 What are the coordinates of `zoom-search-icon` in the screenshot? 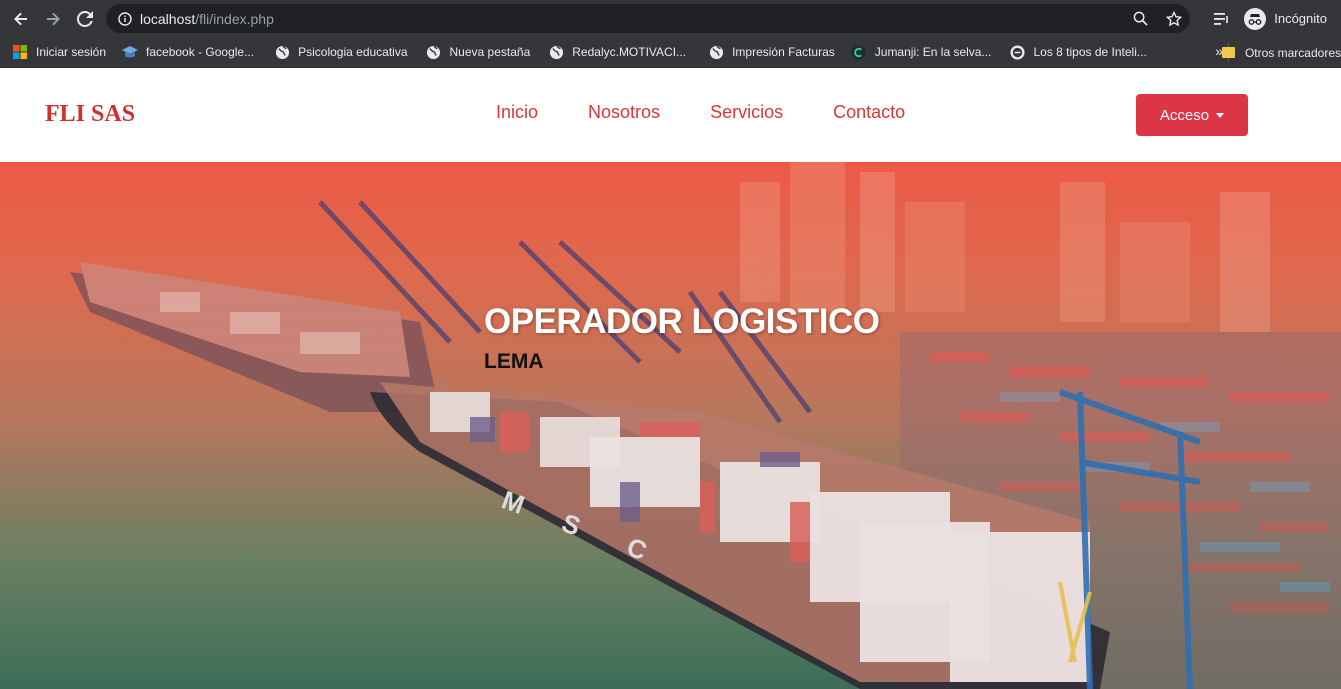 It's located at (1140, 18).